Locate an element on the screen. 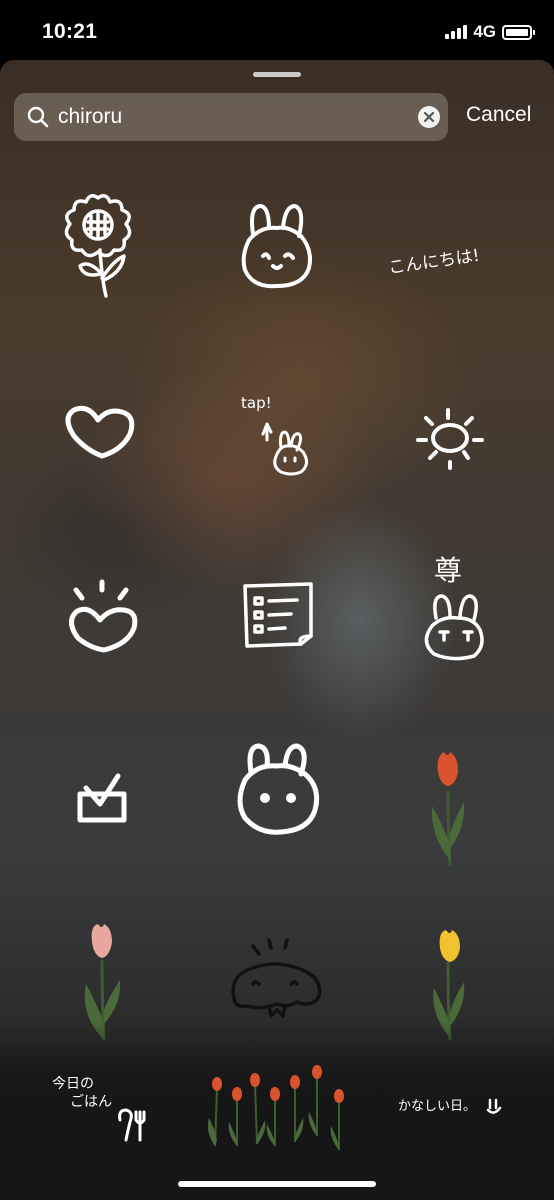  sticker-memo-note is located at coordinates (277, 612).